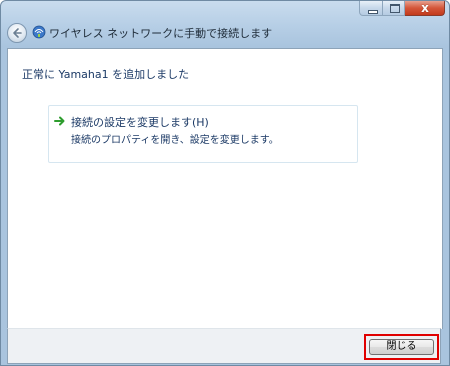 The image size is (450, 366). What do you see at coordinates (161, 33) in the screenshot?
I see `window-title: ワイヤレス ネットワークに手動で接続します` at bounding box center [161, 33].